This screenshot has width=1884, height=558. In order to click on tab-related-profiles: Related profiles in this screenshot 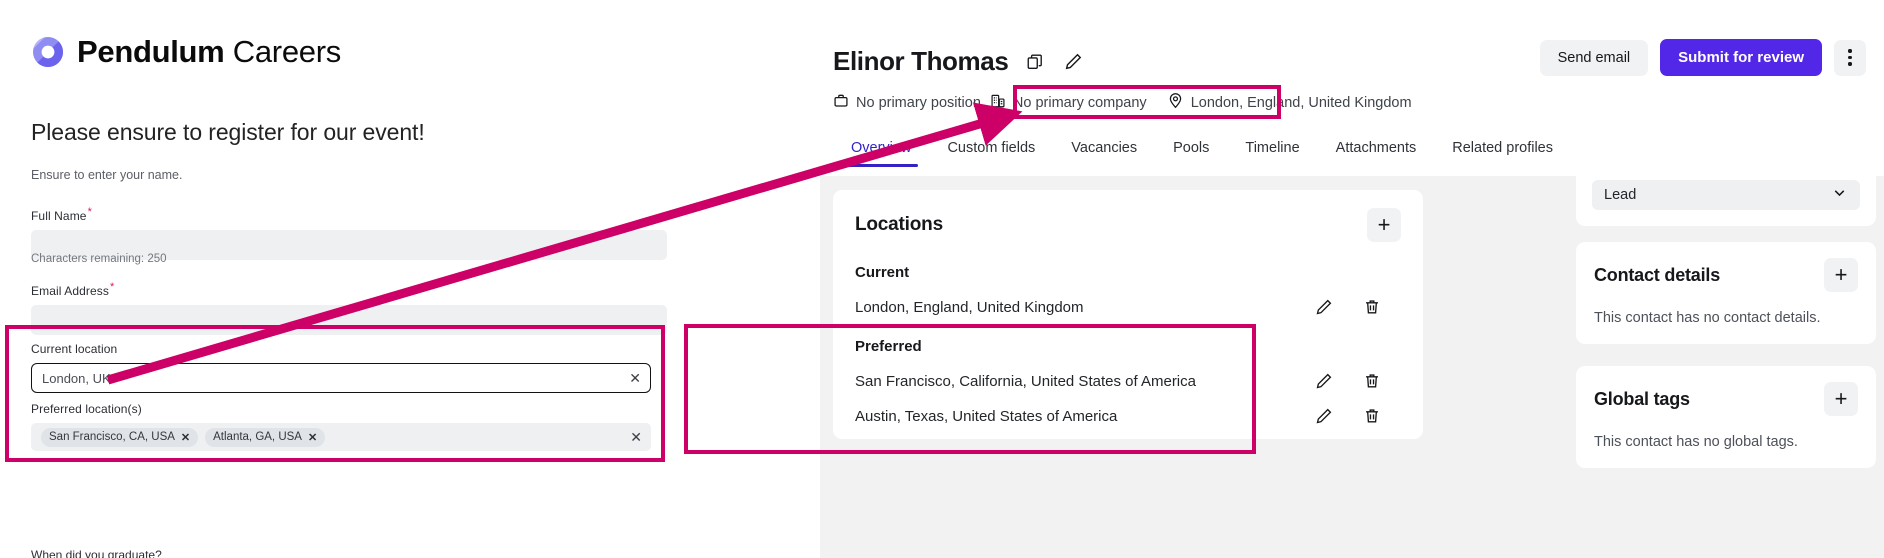, I will do `click(1502, 153)`.